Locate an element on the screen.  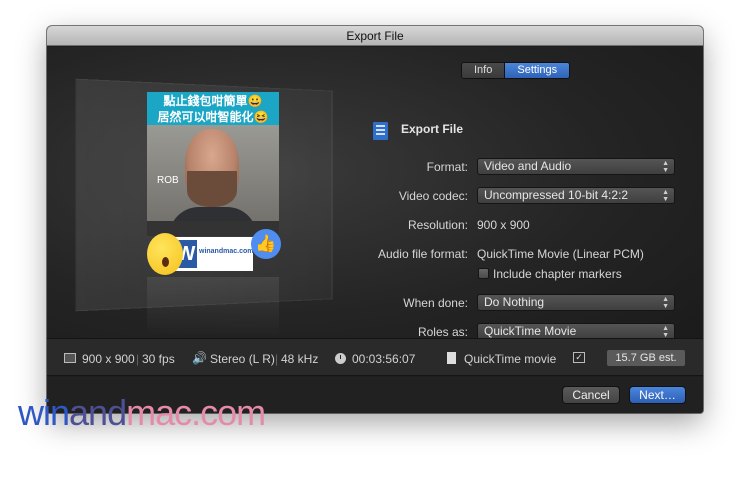
estimated-size-badge: 15.7 GB est. is located at coordinates (646, 358).